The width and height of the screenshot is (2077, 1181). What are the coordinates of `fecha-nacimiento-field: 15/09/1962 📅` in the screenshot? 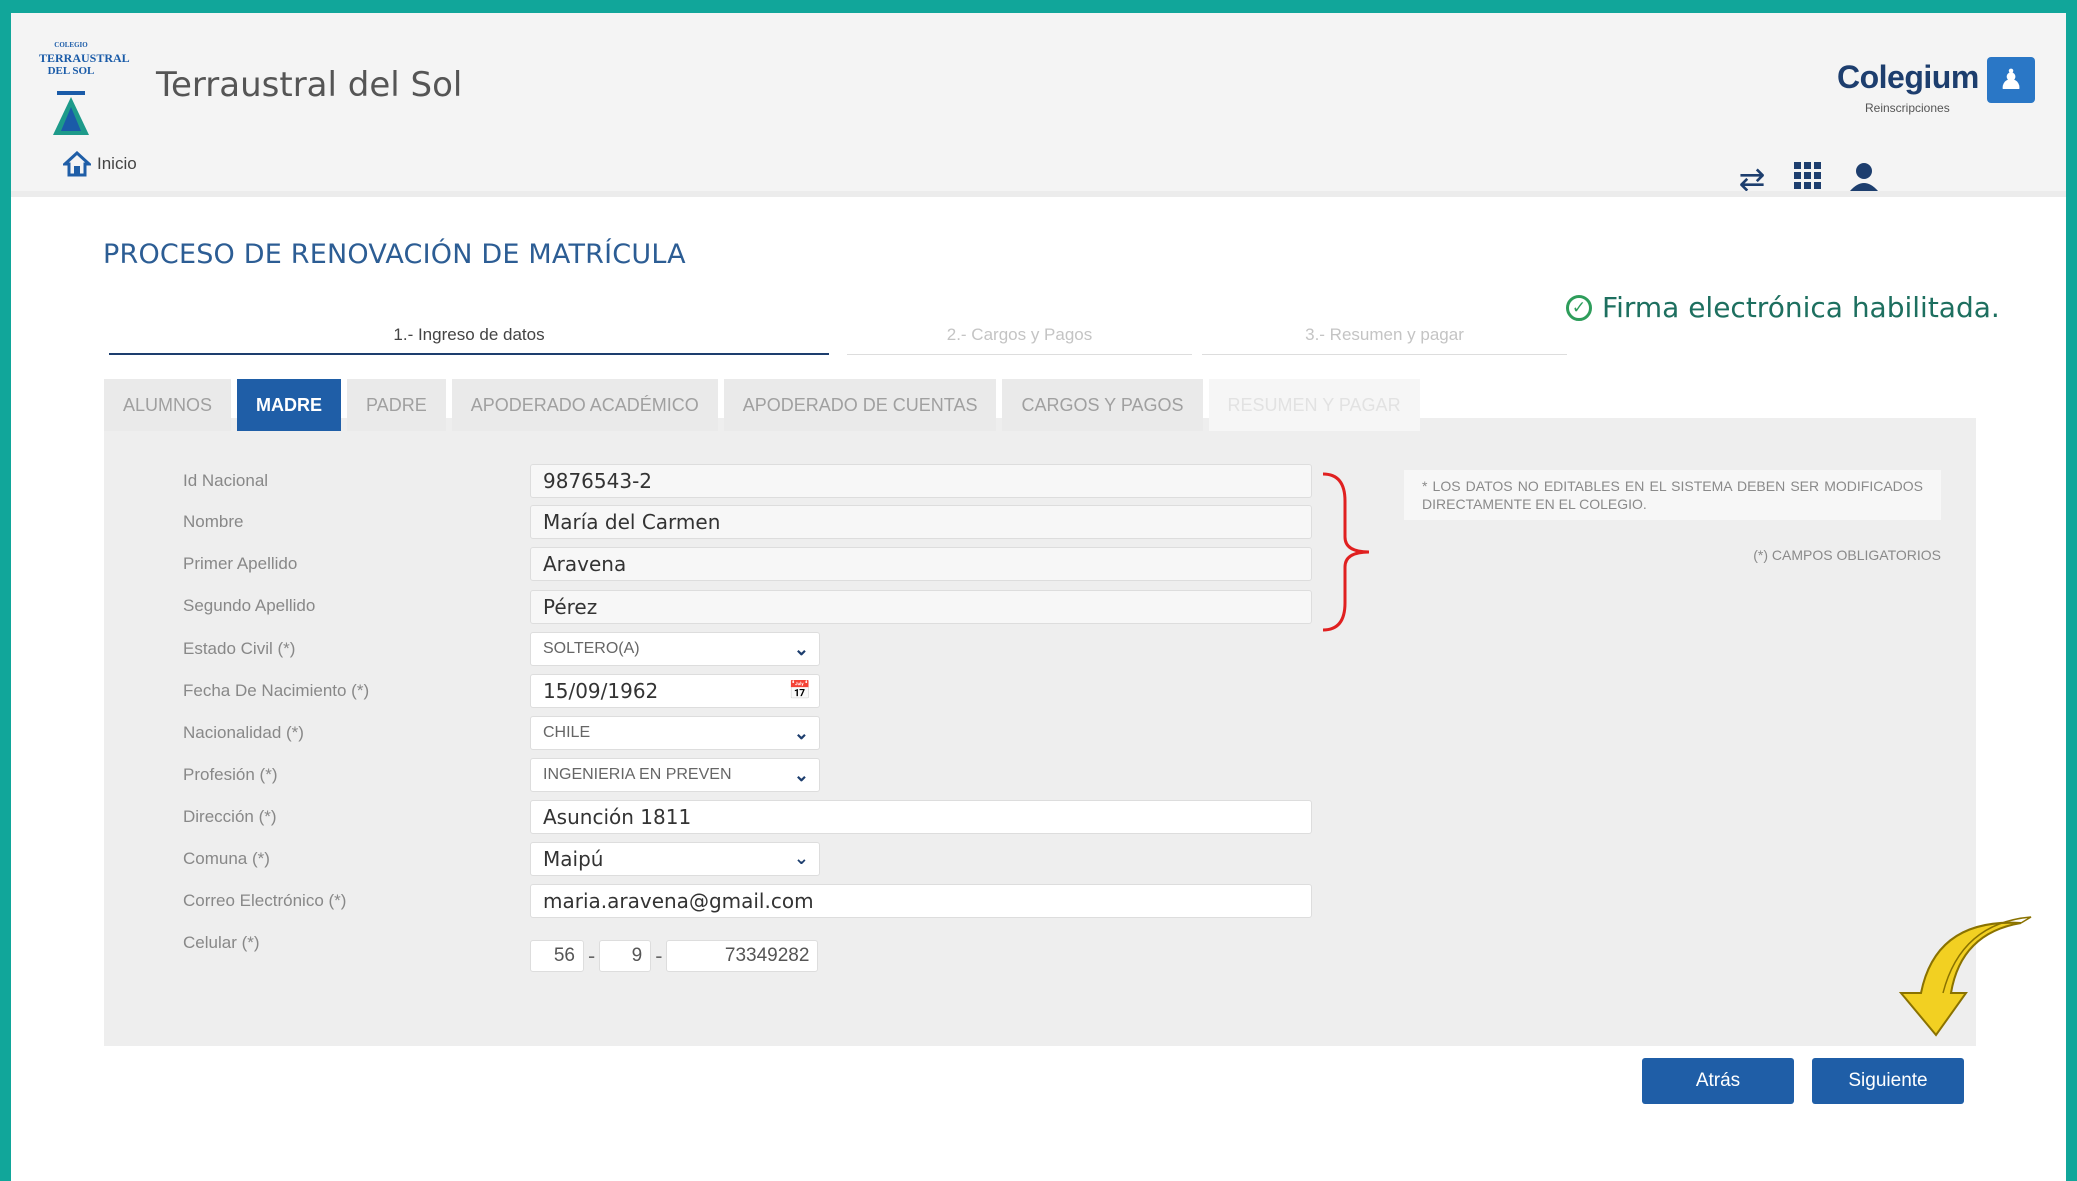 It's located at (675, 691).